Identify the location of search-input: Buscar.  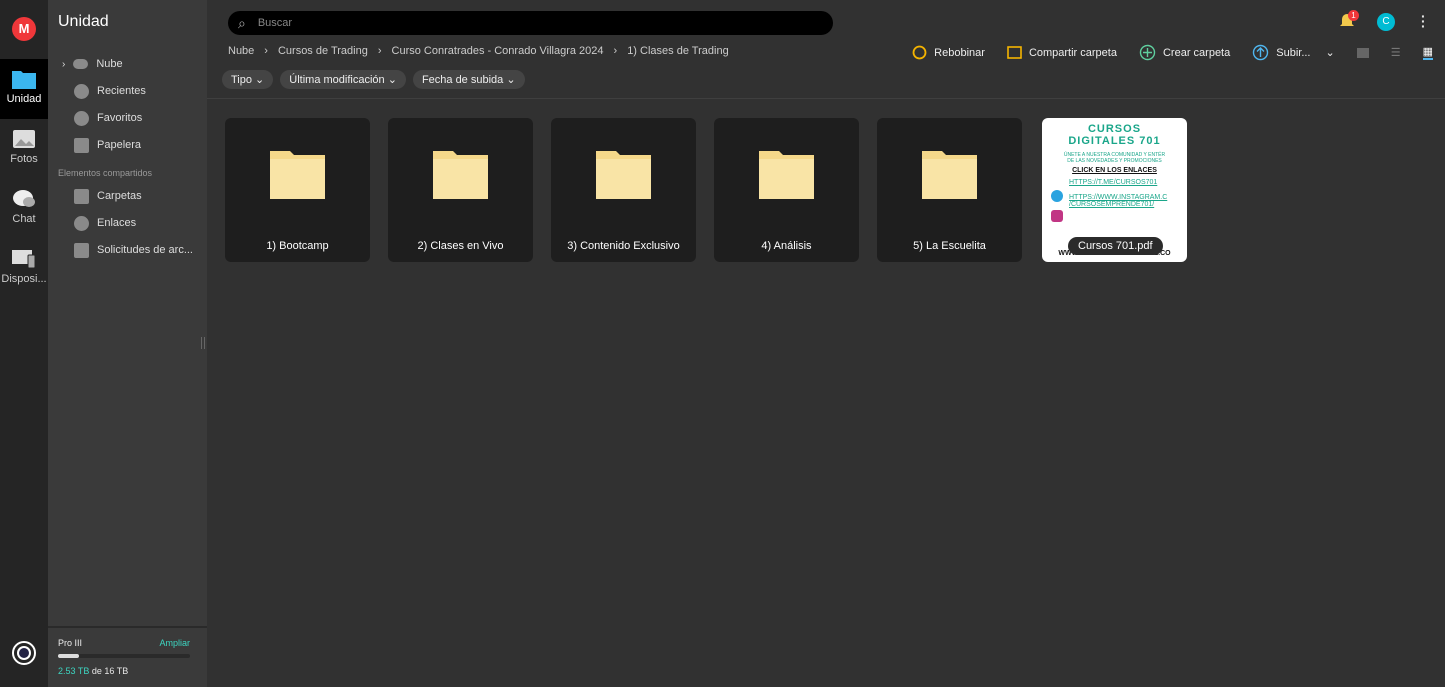
(275, 23).